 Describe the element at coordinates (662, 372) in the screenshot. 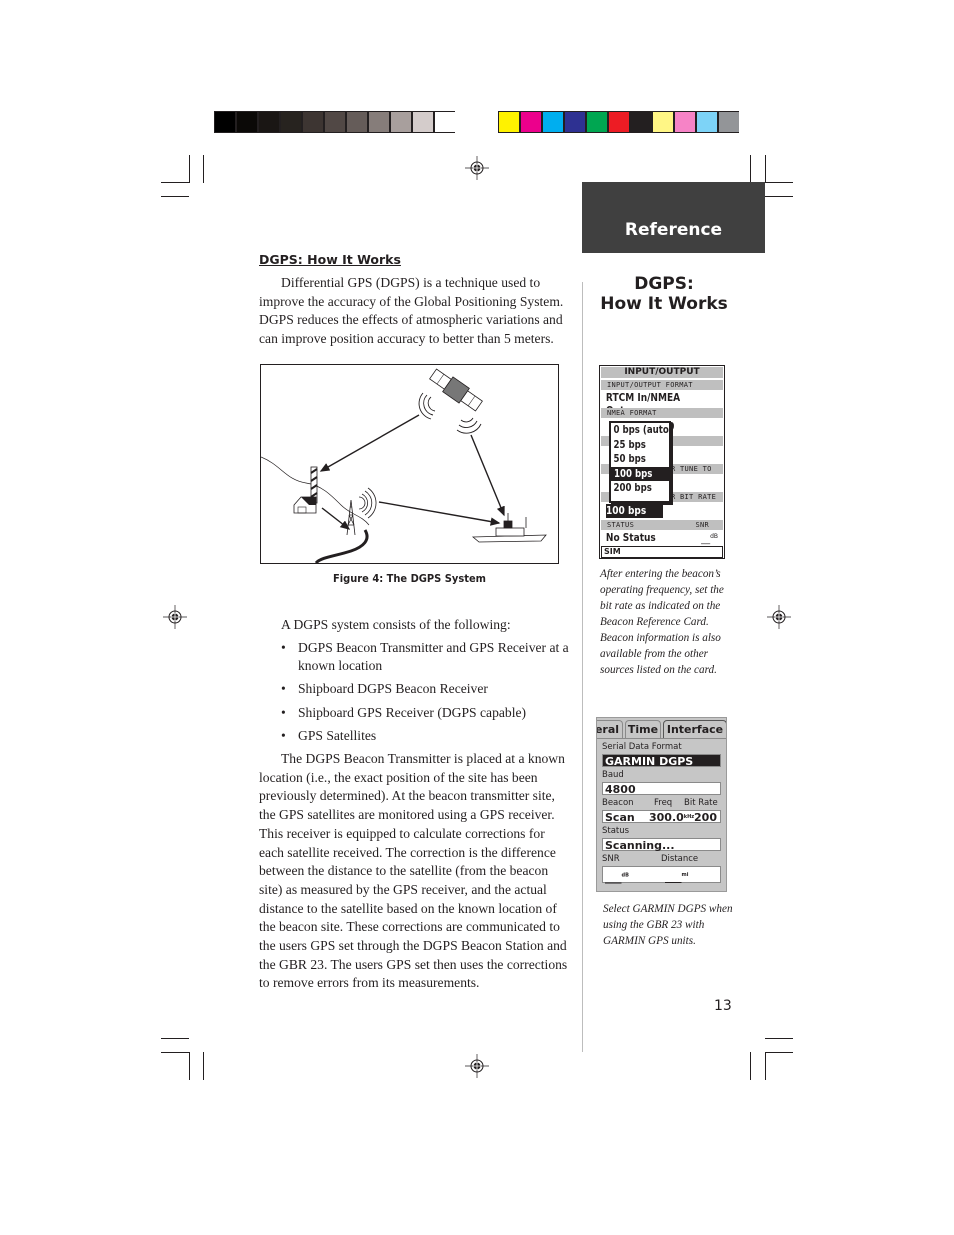

I see `screen-title: INPUT/OUTPUT` at that location.